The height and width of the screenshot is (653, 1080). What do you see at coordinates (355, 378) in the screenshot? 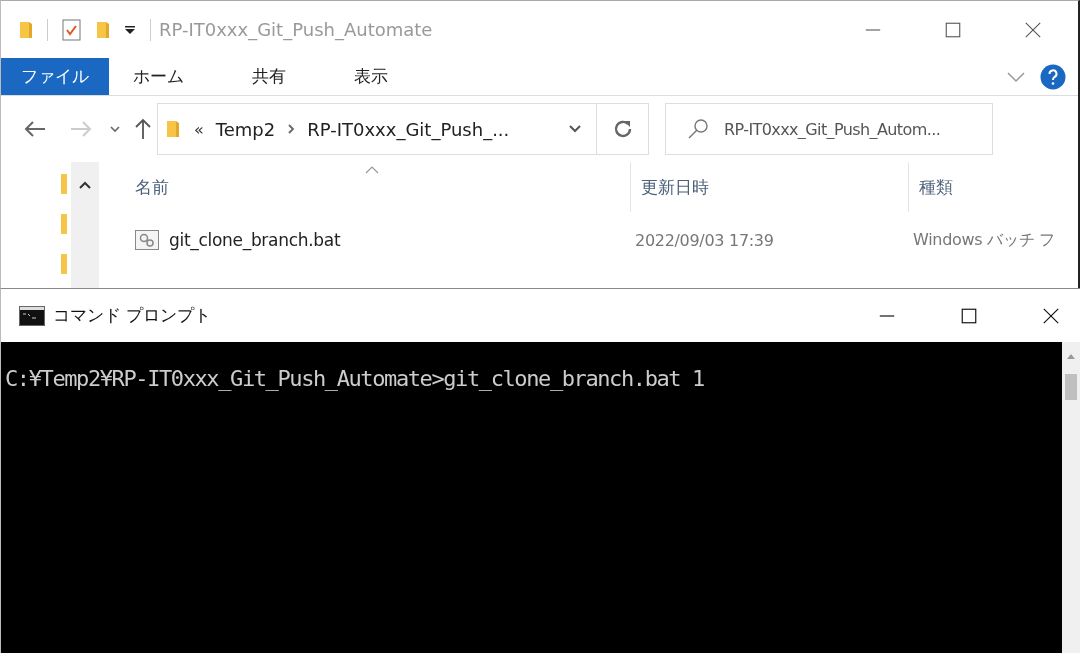
I see `console-line: C:¥Temp2¥RP-IT0xxx_Git_Push_Automate>git_clone_branch.bat 1` at bounding box center [355, 378].